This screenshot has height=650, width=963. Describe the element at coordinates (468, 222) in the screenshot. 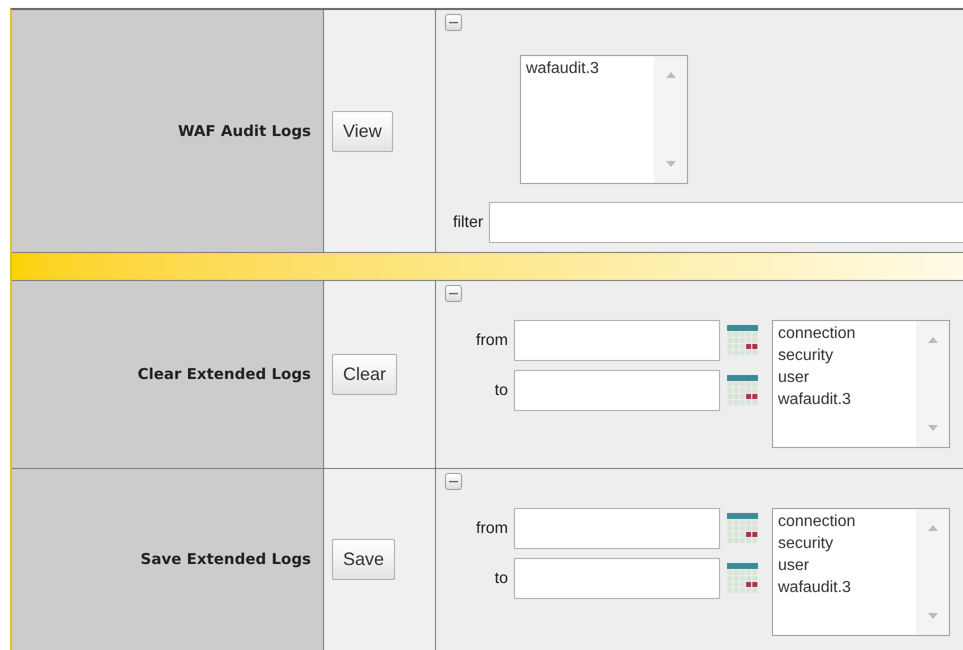

I see `field-label: filter` at that location.